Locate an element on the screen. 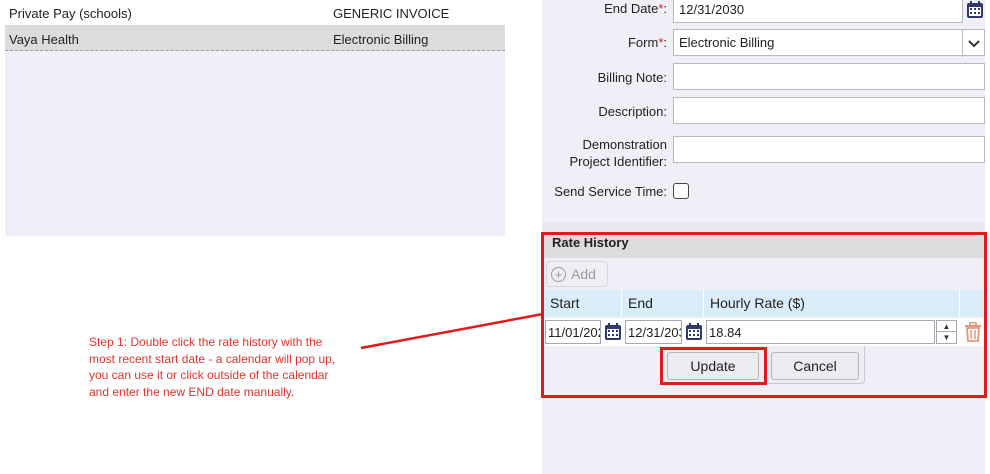  form-label: Form*: is located at coordinates (647, 42).